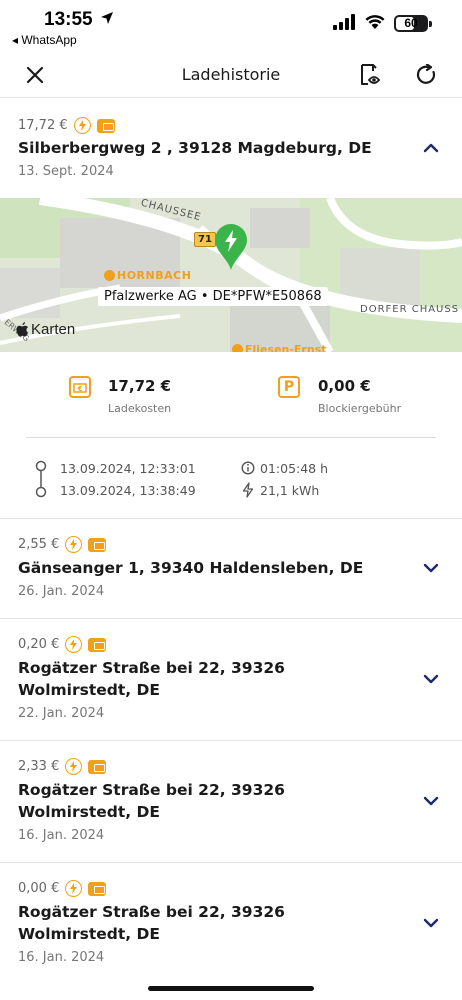  Describe the element at coordinates (290, 490) in the screenshot. I see `session-energy: 21,1 kWh` at that location.